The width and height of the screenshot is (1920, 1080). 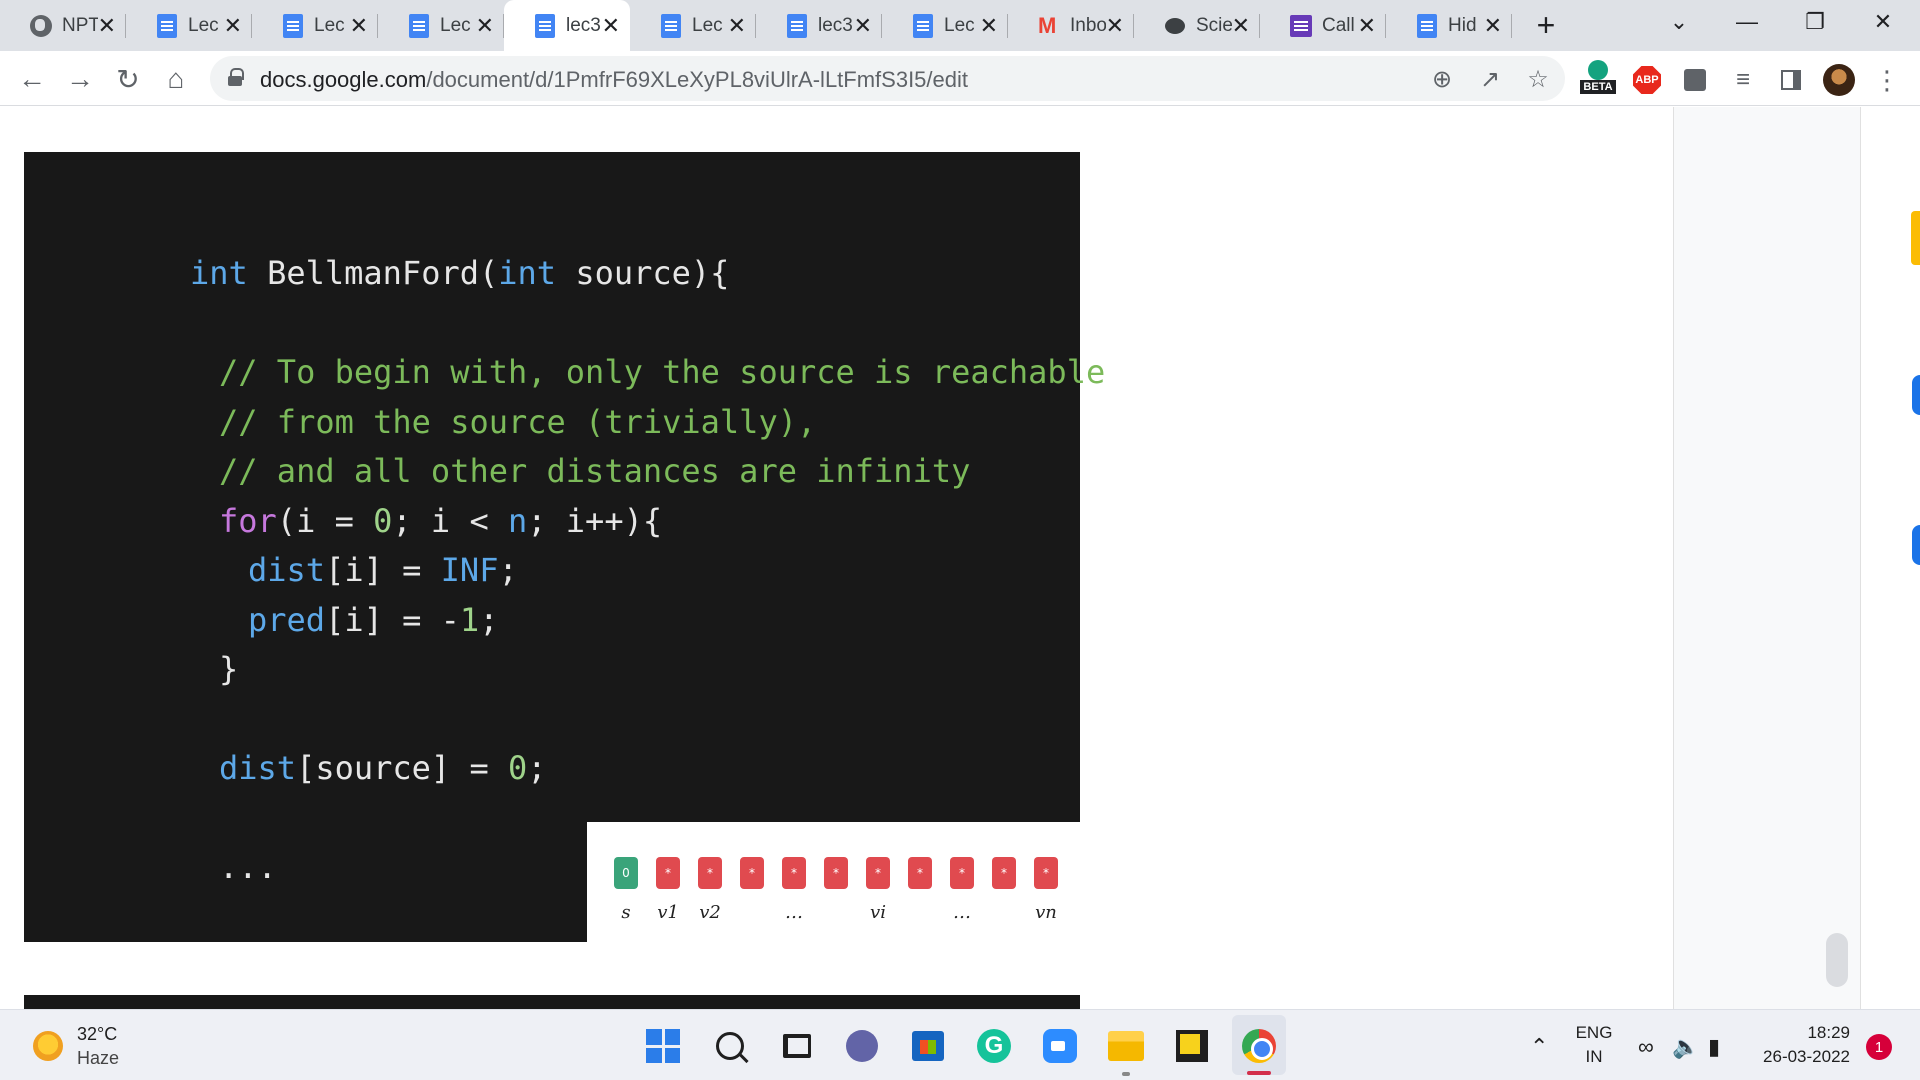 What do you see at coordinates (1839, 80) in the screenshot?
I see `profile-avatar` at bounding box center [1839, 80].